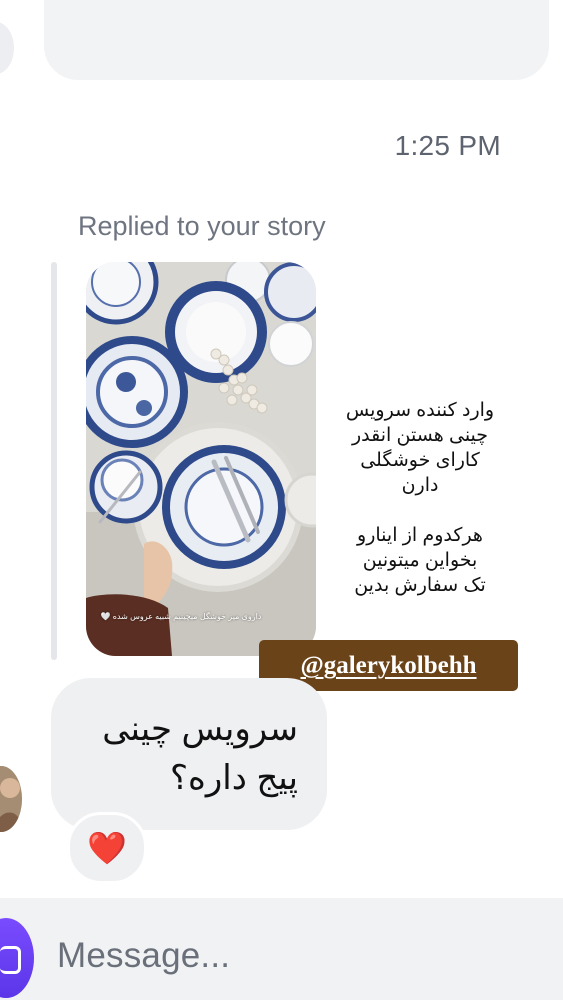 This screenshot has width=563, height=1000. Describe the element at coordinates (420, 535) in the screenshot. I see `story-text-line: هرکدوم از اینارو` at that location.